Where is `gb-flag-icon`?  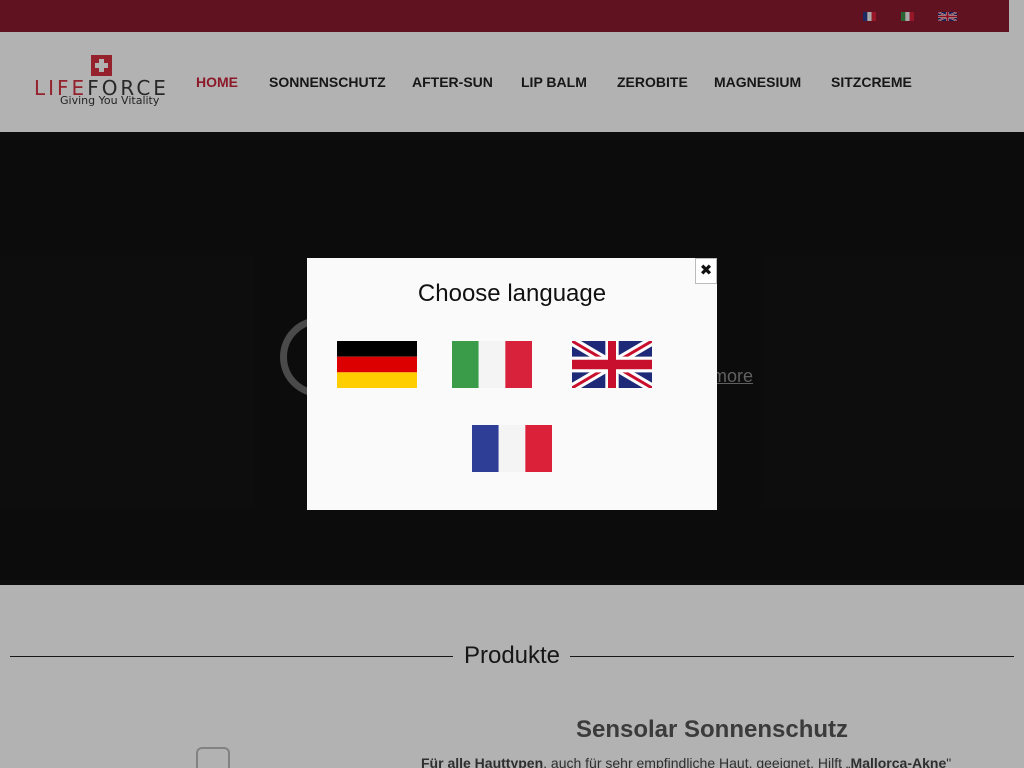 gb-flag-icon is located at coordinates (612, 364).